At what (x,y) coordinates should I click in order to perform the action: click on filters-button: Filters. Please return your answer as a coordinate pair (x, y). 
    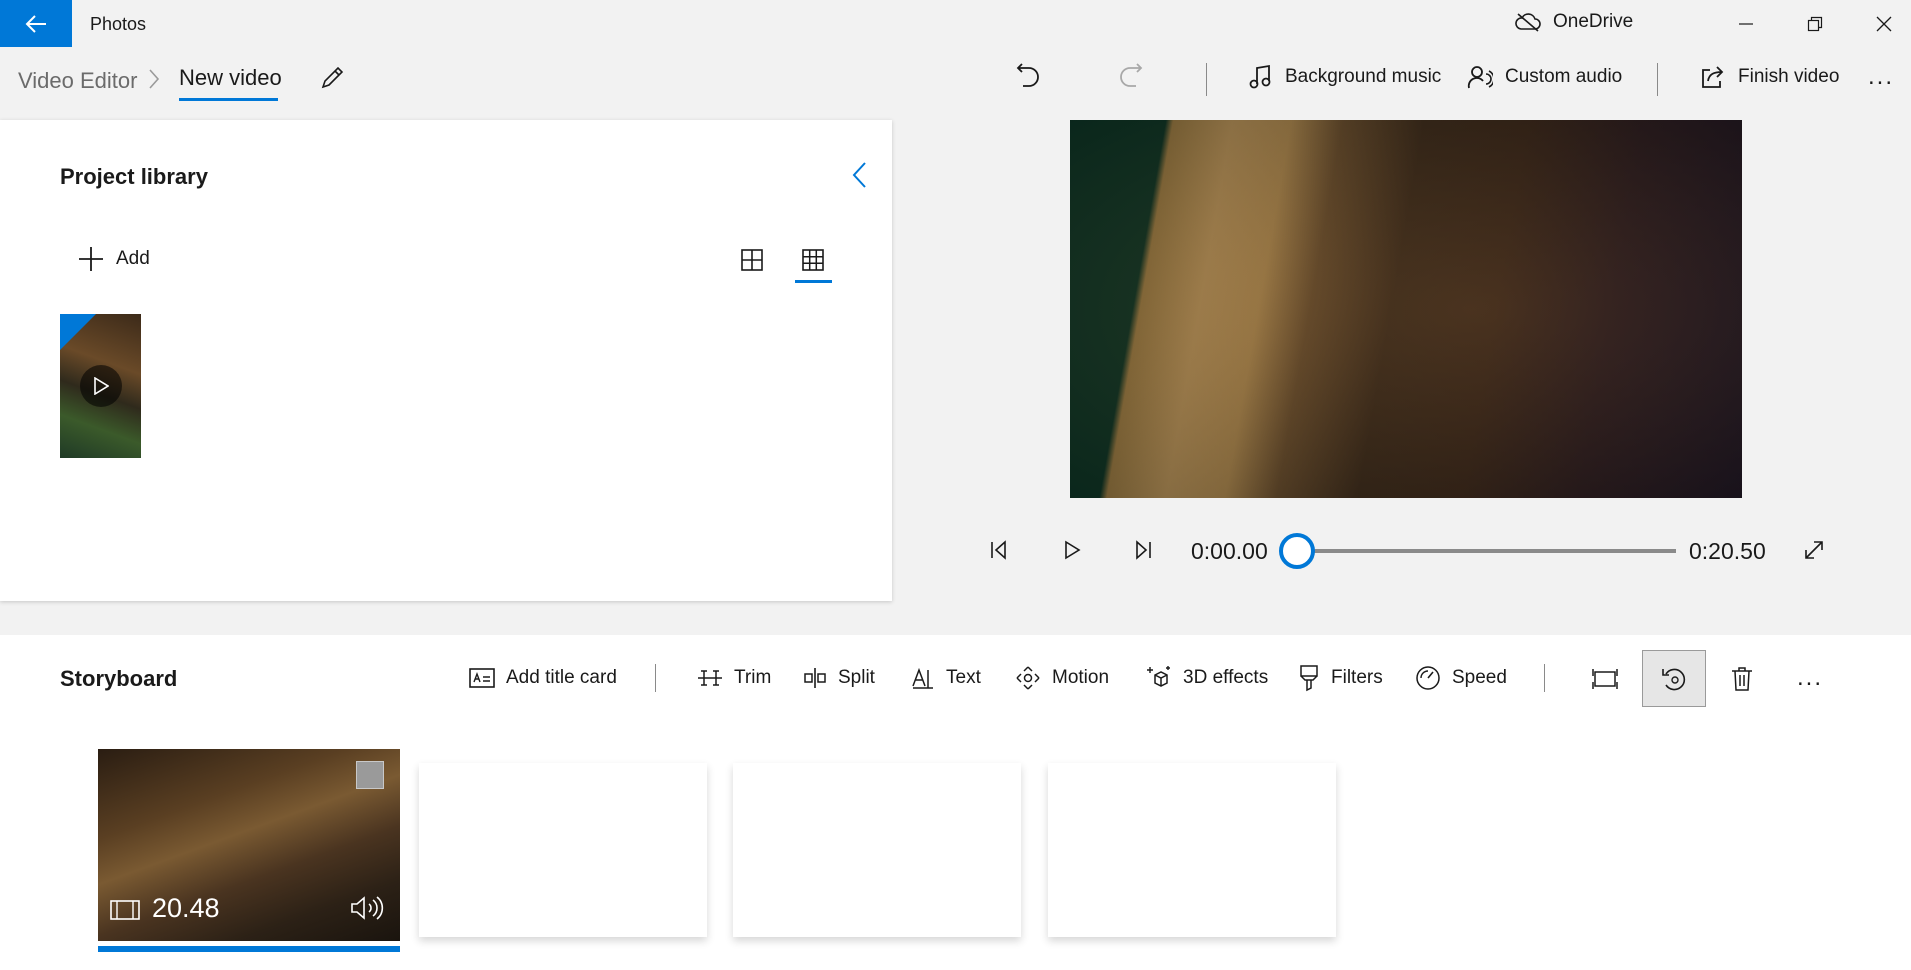
    Looking at the image, I should click on (1340, 678).